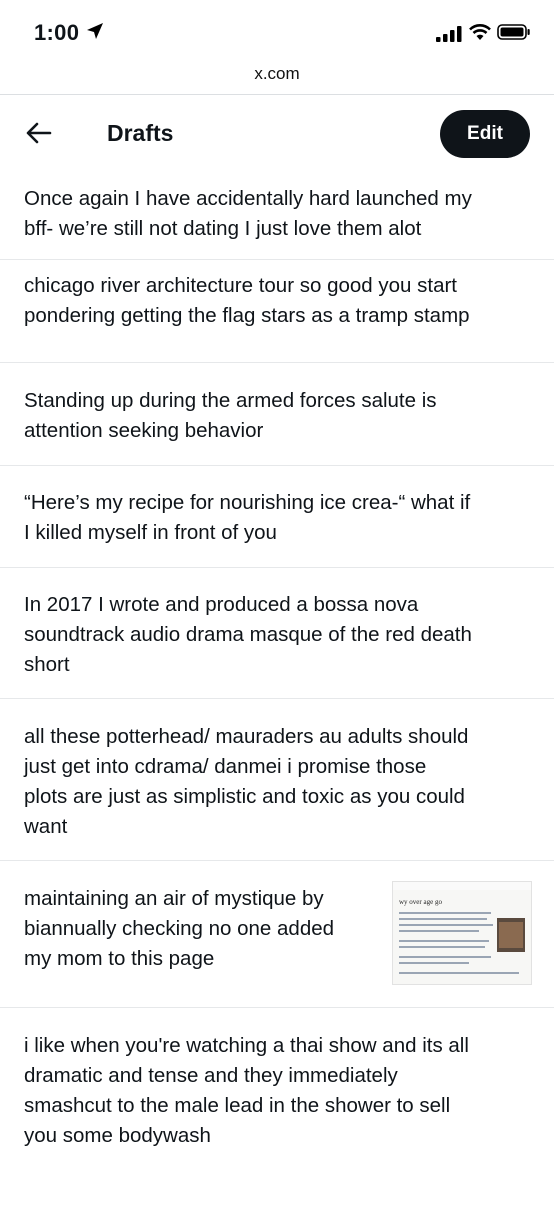 The height and width of the screenshot is (1208, 554). What do you see at coordinates (211, 1075) in the screenshot?
I see `draft-line: dramatic and tense and they immediately` at bounding box center [211, 1075].